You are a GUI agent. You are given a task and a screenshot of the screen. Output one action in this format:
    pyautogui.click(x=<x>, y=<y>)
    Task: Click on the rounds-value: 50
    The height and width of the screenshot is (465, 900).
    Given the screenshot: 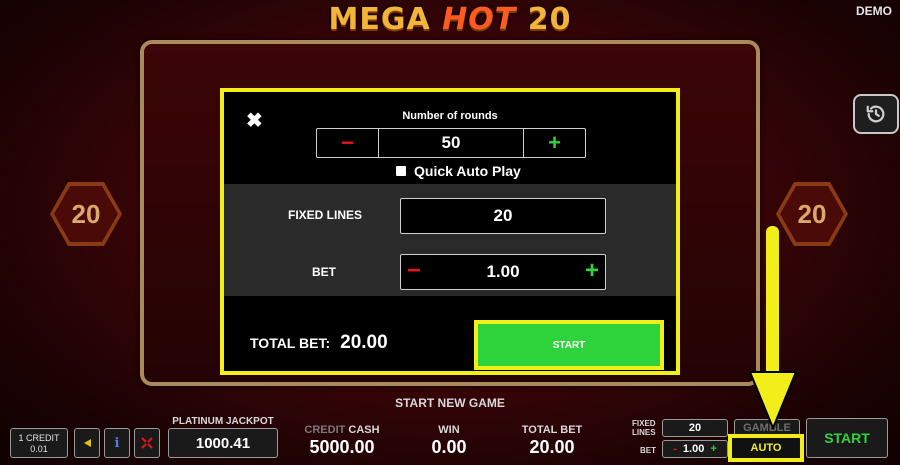 What is the action you would take?
    pyautogui.click(x=451, y=142)
    